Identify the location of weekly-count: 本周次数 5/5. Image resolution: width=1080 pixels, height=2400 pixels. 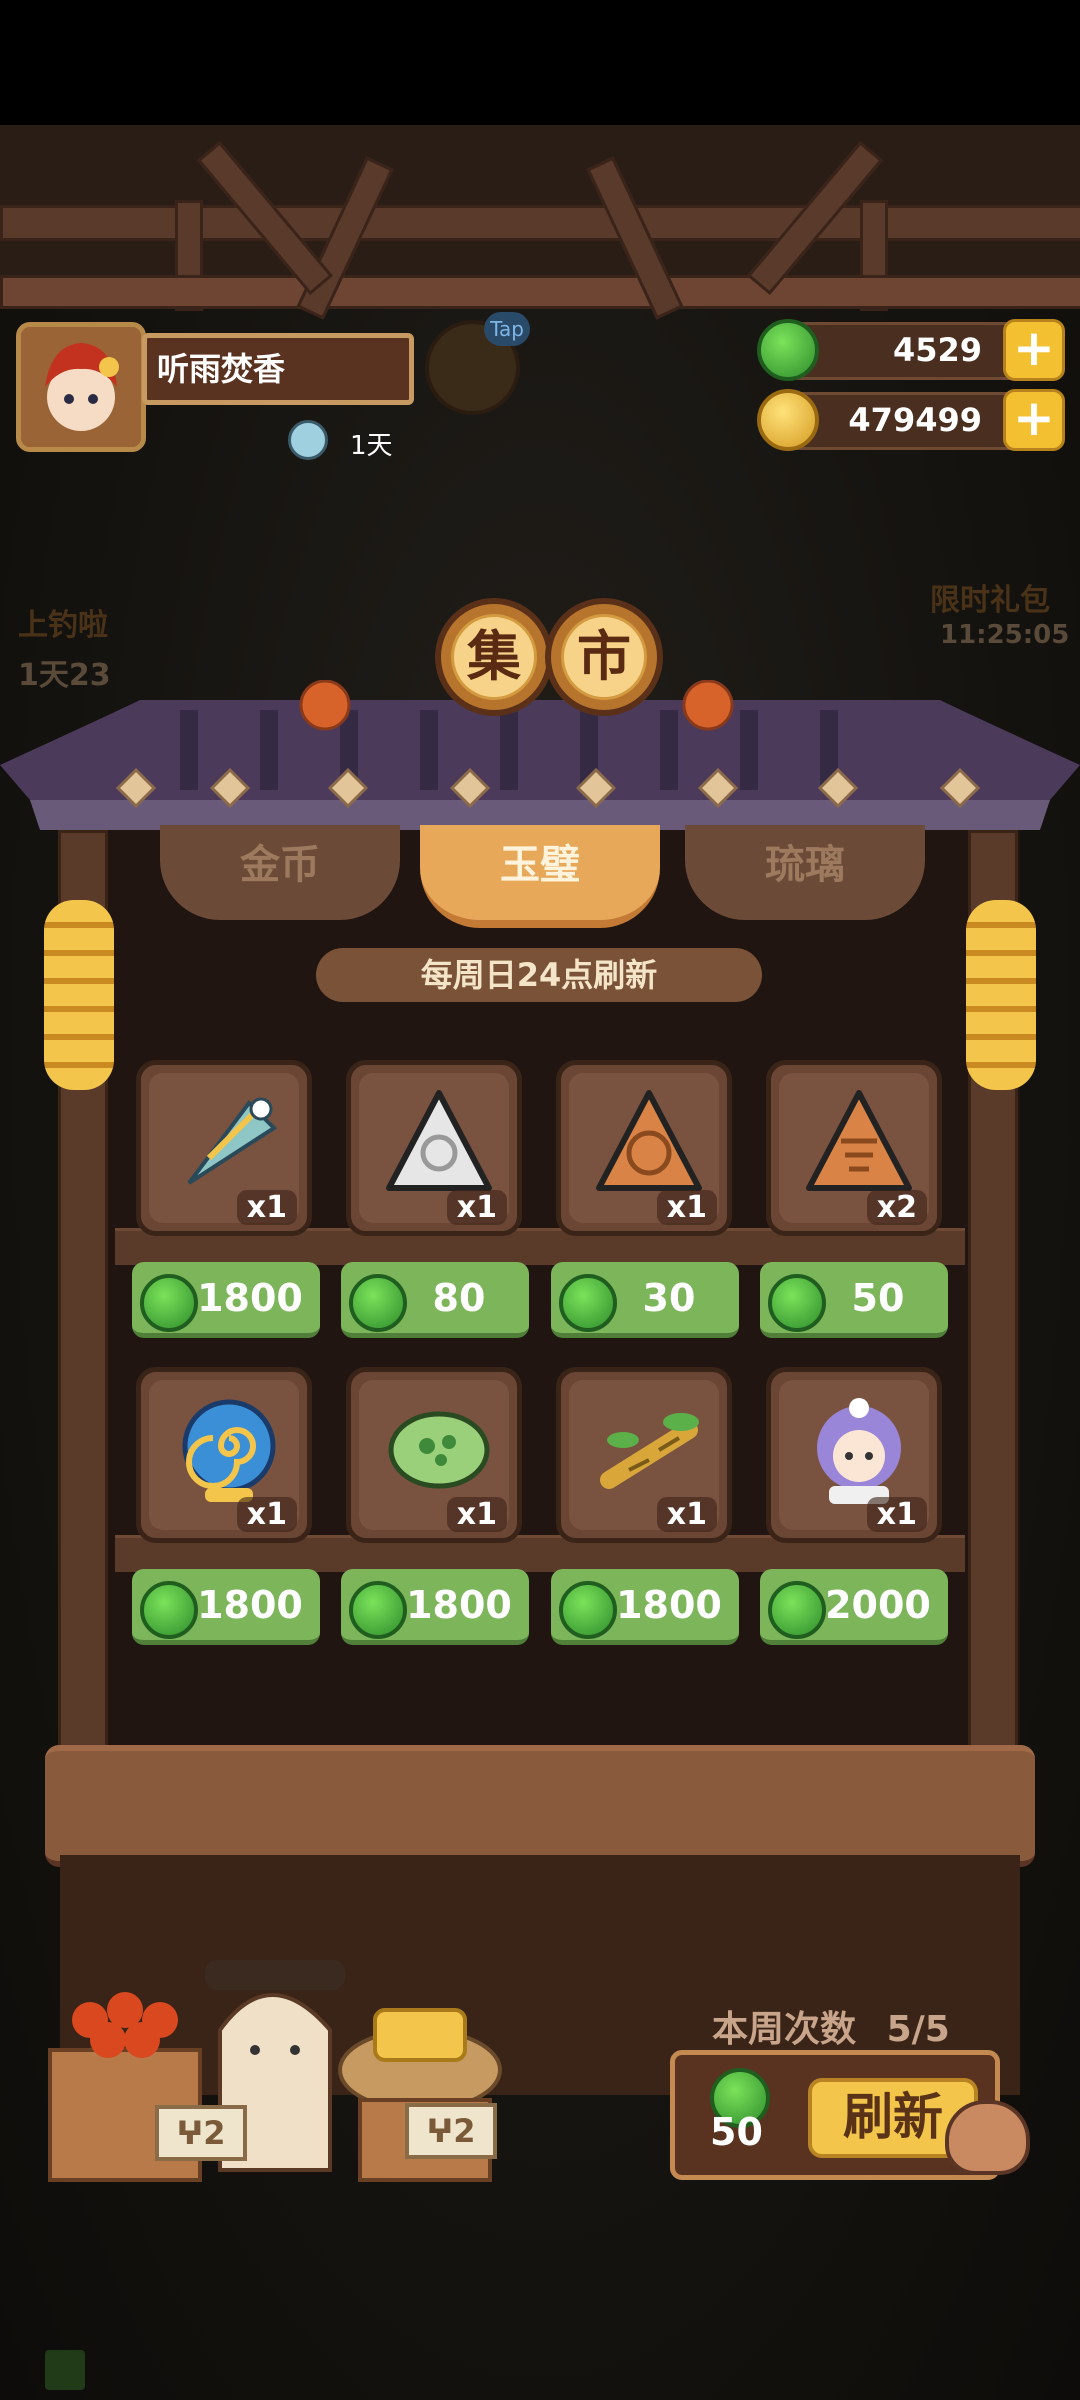
(831, 2026).